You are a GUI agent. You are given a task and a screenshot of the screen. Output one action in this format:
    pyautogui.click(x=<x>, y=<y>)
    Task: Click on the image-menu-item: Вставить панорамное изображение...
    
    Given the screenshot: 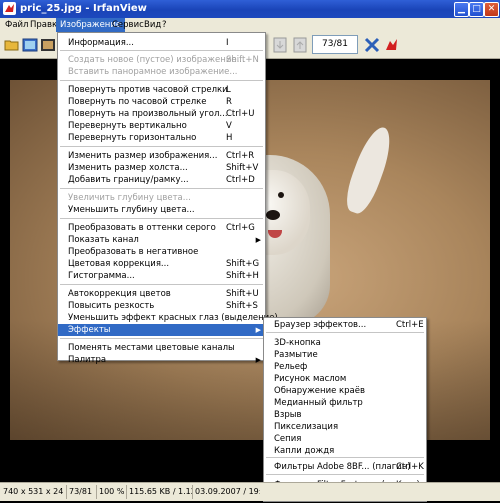 What is the action you would take?
    pyautogui.click(x=161, y=72)
    